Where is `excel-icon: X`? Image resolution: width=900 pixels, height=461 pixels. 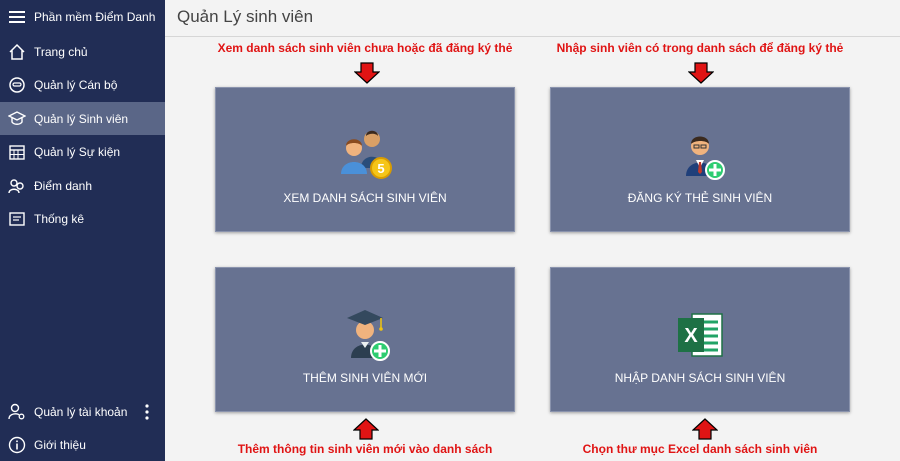
excel-icon: X is located at coordinates (700, 335).